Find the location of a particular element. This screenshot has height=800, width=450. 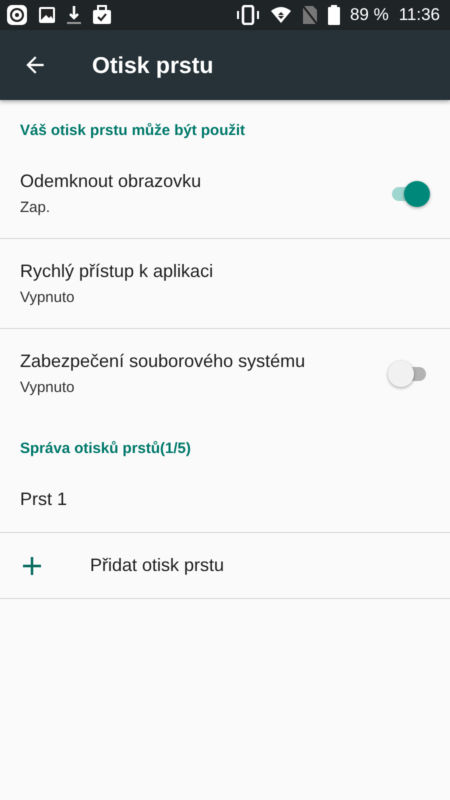

settings-item: Rychlý přístup k aplikaci Vypnuto is located at coordinates (225, 284).